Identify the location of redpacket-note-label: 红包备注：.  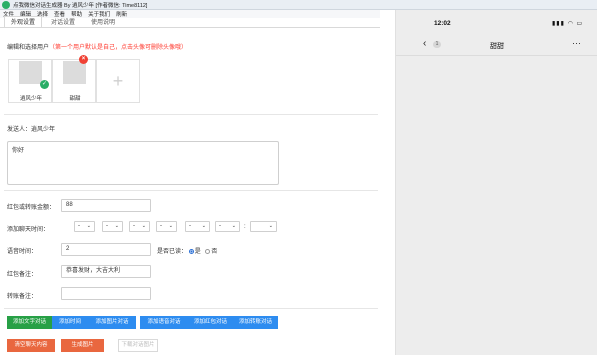
(22, 275).